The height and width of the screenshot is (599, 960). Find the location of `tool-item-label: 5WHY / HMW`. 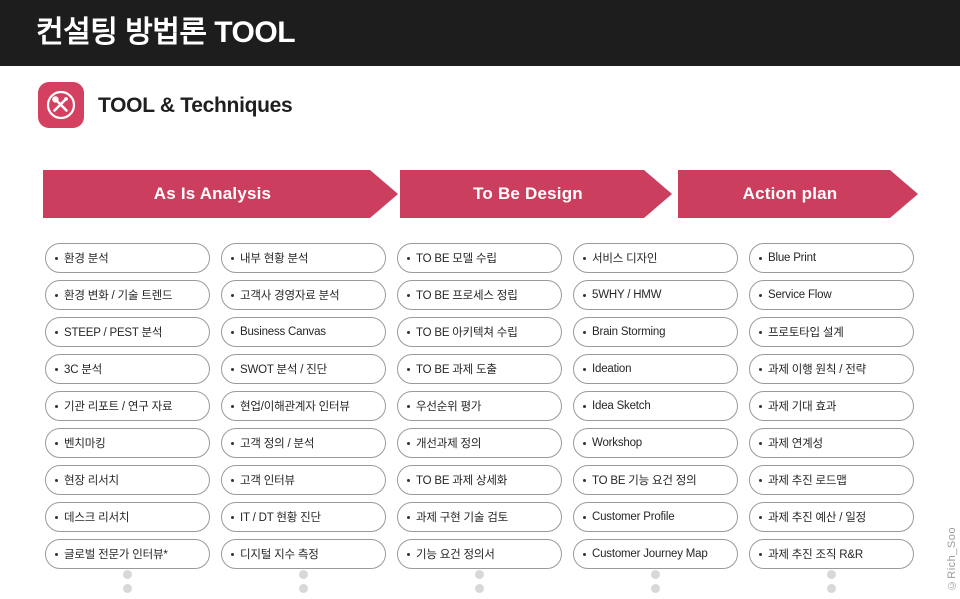

tool-item-label: 5WHY / HMW is located at coordinates (627, 295).